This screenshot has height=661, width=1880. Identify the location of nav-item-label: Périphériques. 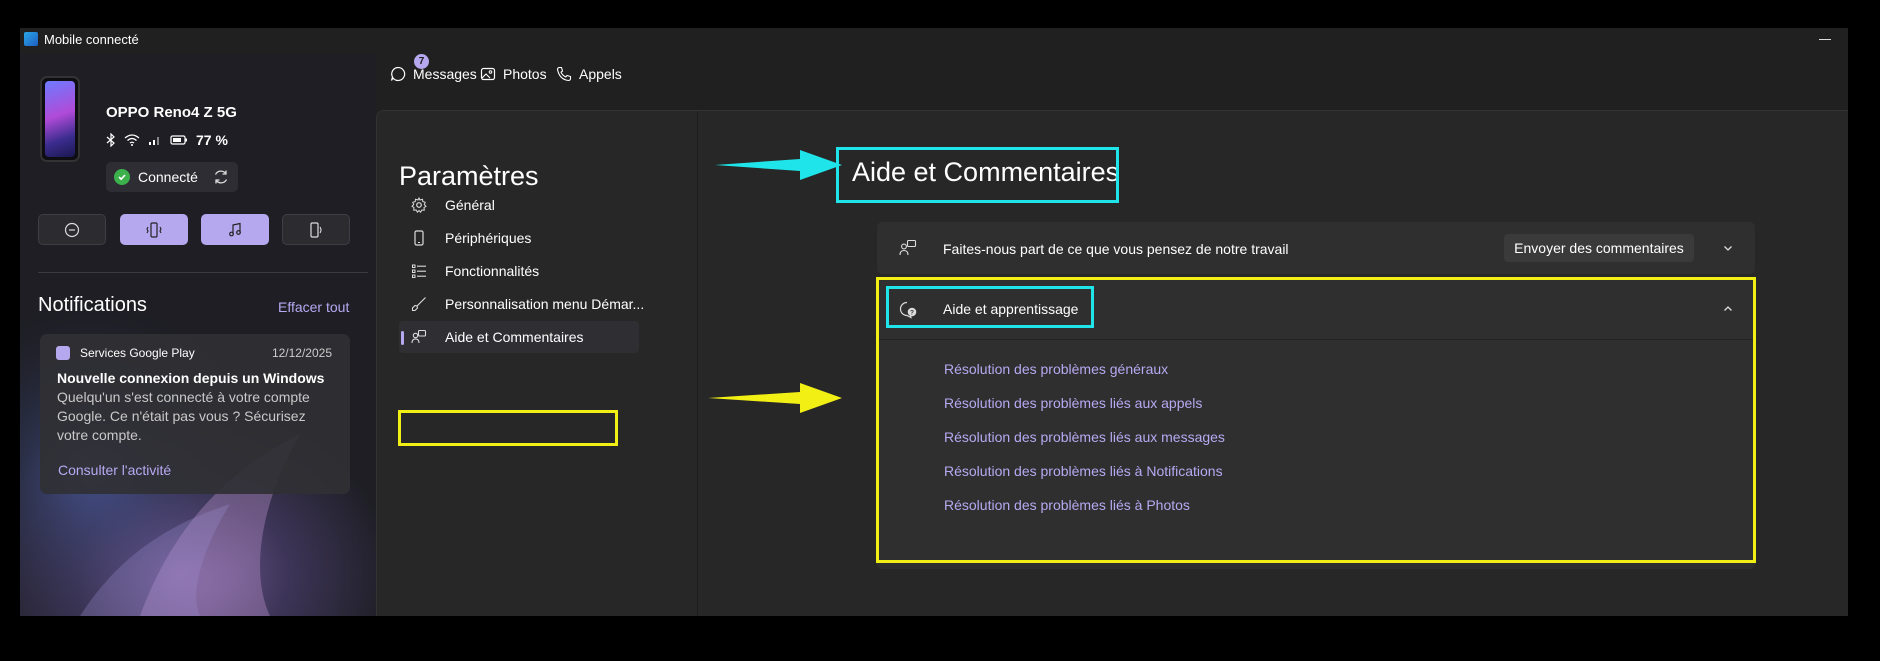
(488, 238).